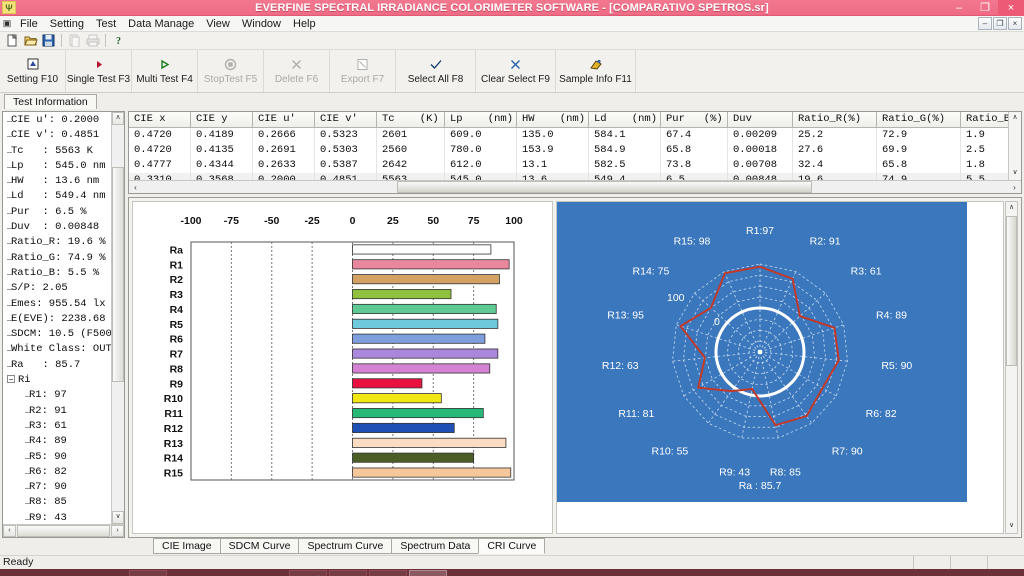 The width and height of the screenshot is (1024, 576). What do you see at coordinates (65, 427) in the screenshot?
I see `tree-leaf: R3: 61` at bounding box center [65, 427].